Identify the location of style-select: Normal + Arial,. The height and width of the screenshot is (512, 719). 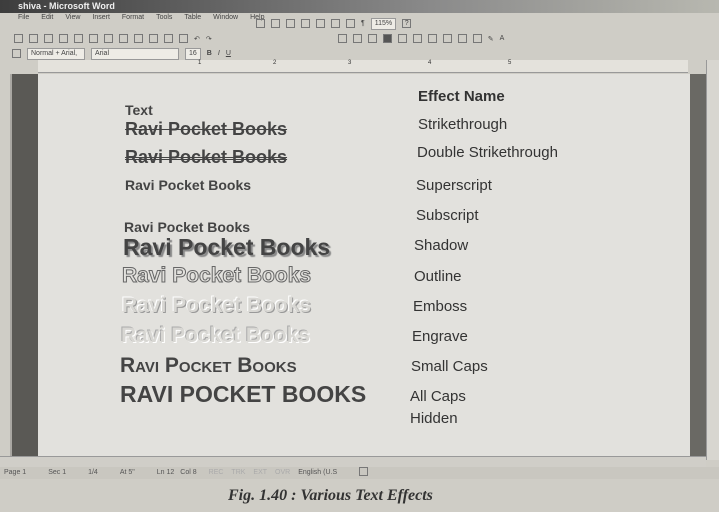
(56, 53).